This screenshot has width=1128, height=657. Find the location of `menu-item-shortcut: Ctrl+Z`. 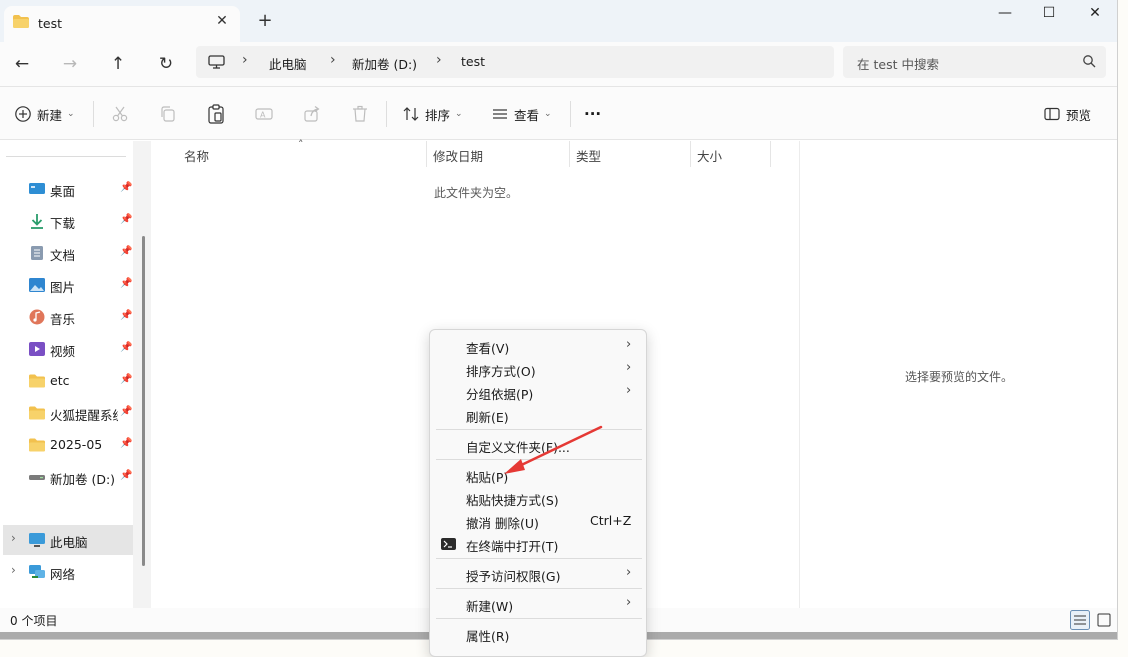

menu-item-shortcut: Ctrl+Z is located at coordinates (611, 520).